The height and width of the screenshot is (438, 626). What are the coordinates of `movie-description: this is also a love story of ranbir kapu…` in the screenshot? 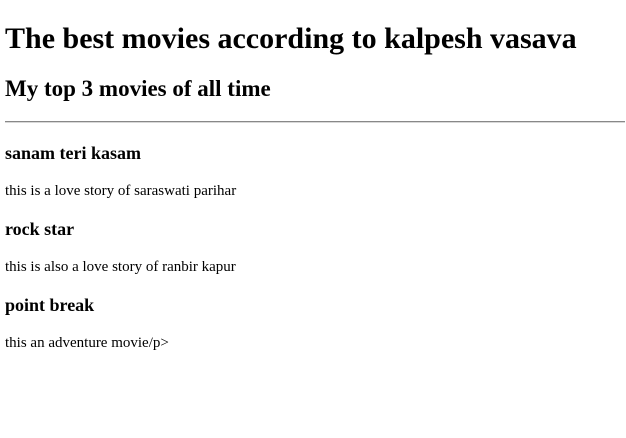 It's located at (120, 267).